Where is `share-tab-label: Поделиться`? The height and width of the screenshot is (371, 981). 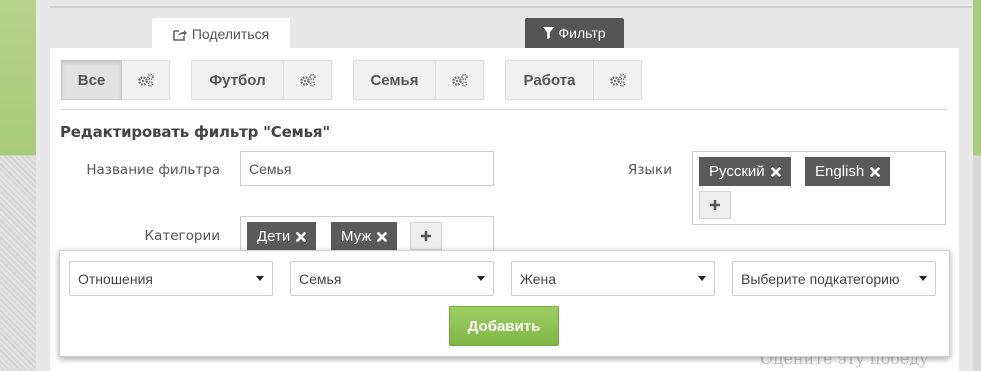 share-tab-label: Поделиться is located at coordinates (230, 34).